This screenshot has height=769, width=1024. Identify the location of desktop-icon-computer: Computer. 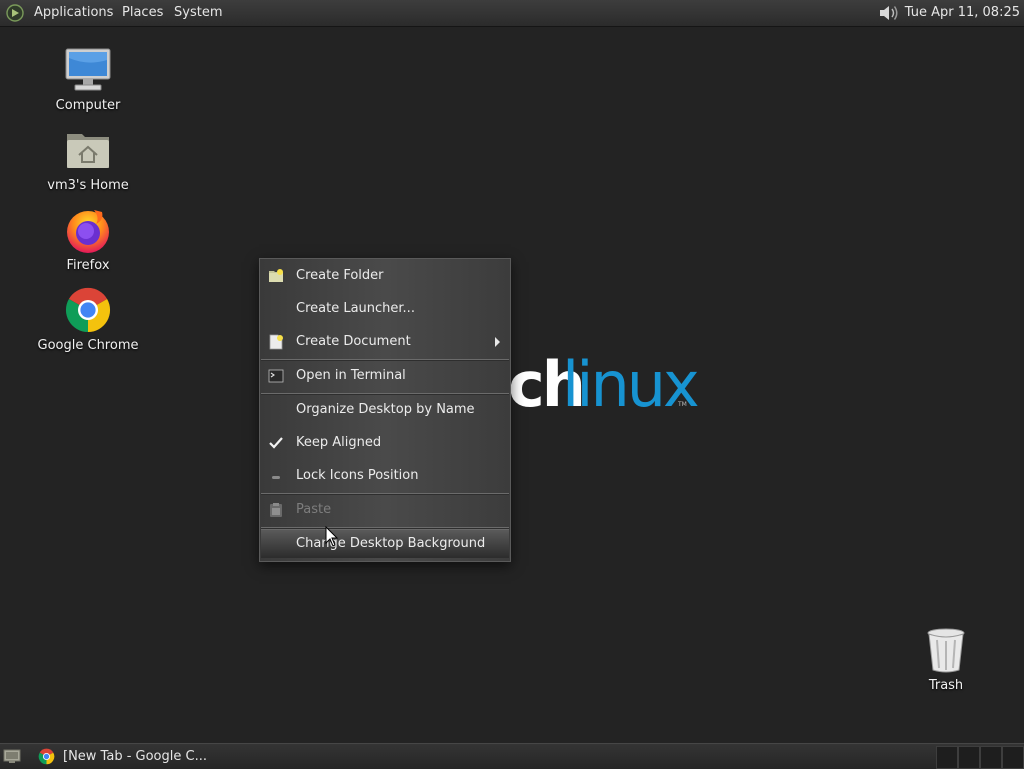
(88, 79).